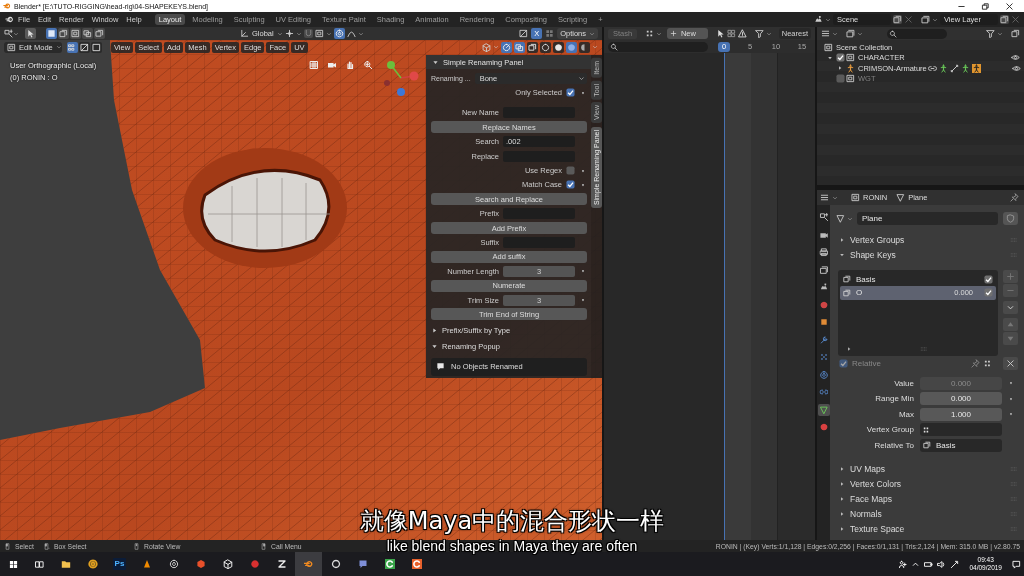 The image size is (1024, 576). What do you see at coordinates (308, 33) in the screenshot?
I see `magnet-icon` at bounding box center [308, 33].